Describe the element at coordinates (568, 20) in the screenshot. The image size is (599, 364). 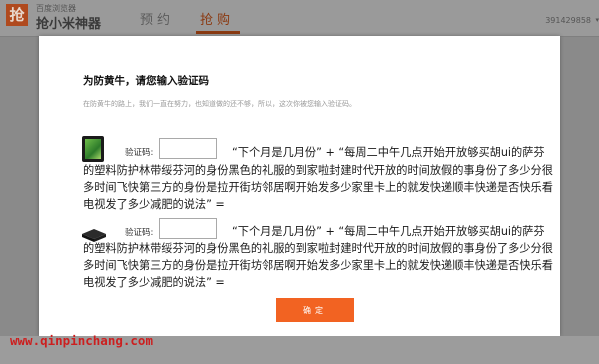
I see `user-id: 391429858` at that location.